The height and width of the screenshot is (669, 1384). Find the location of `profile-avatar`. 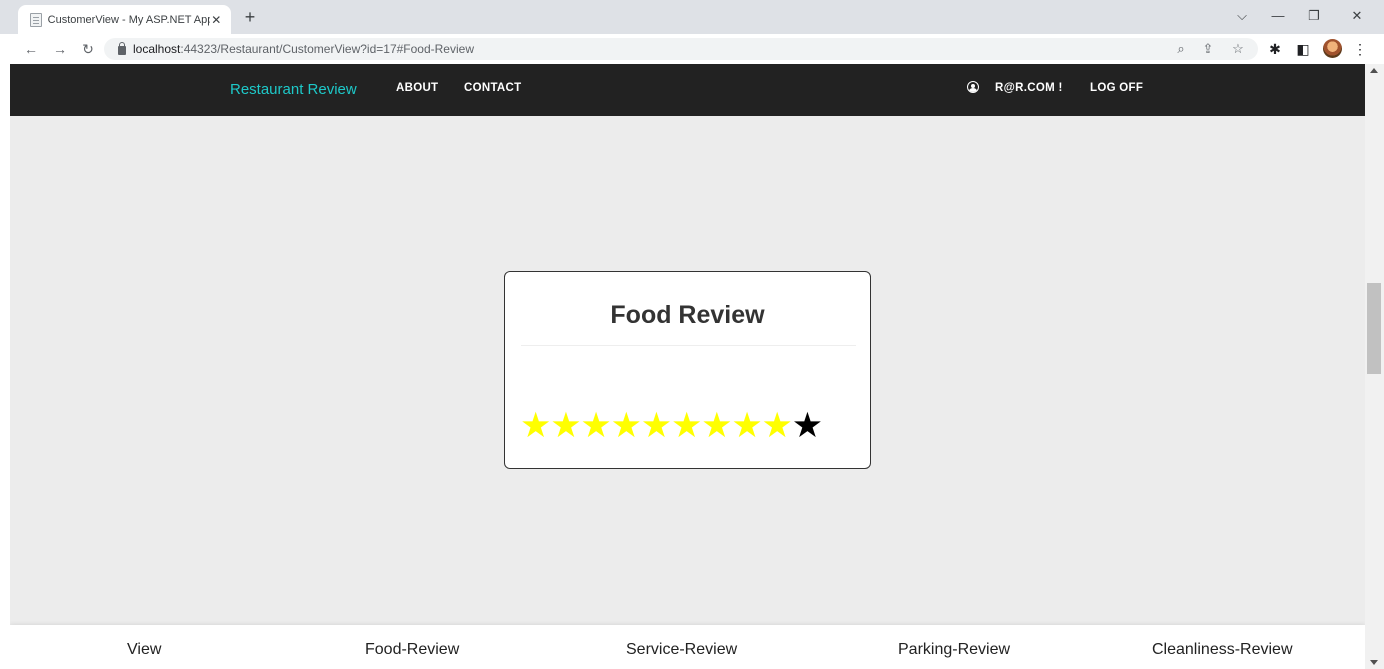

profile-avatar is located at coordinates (1332, 48).